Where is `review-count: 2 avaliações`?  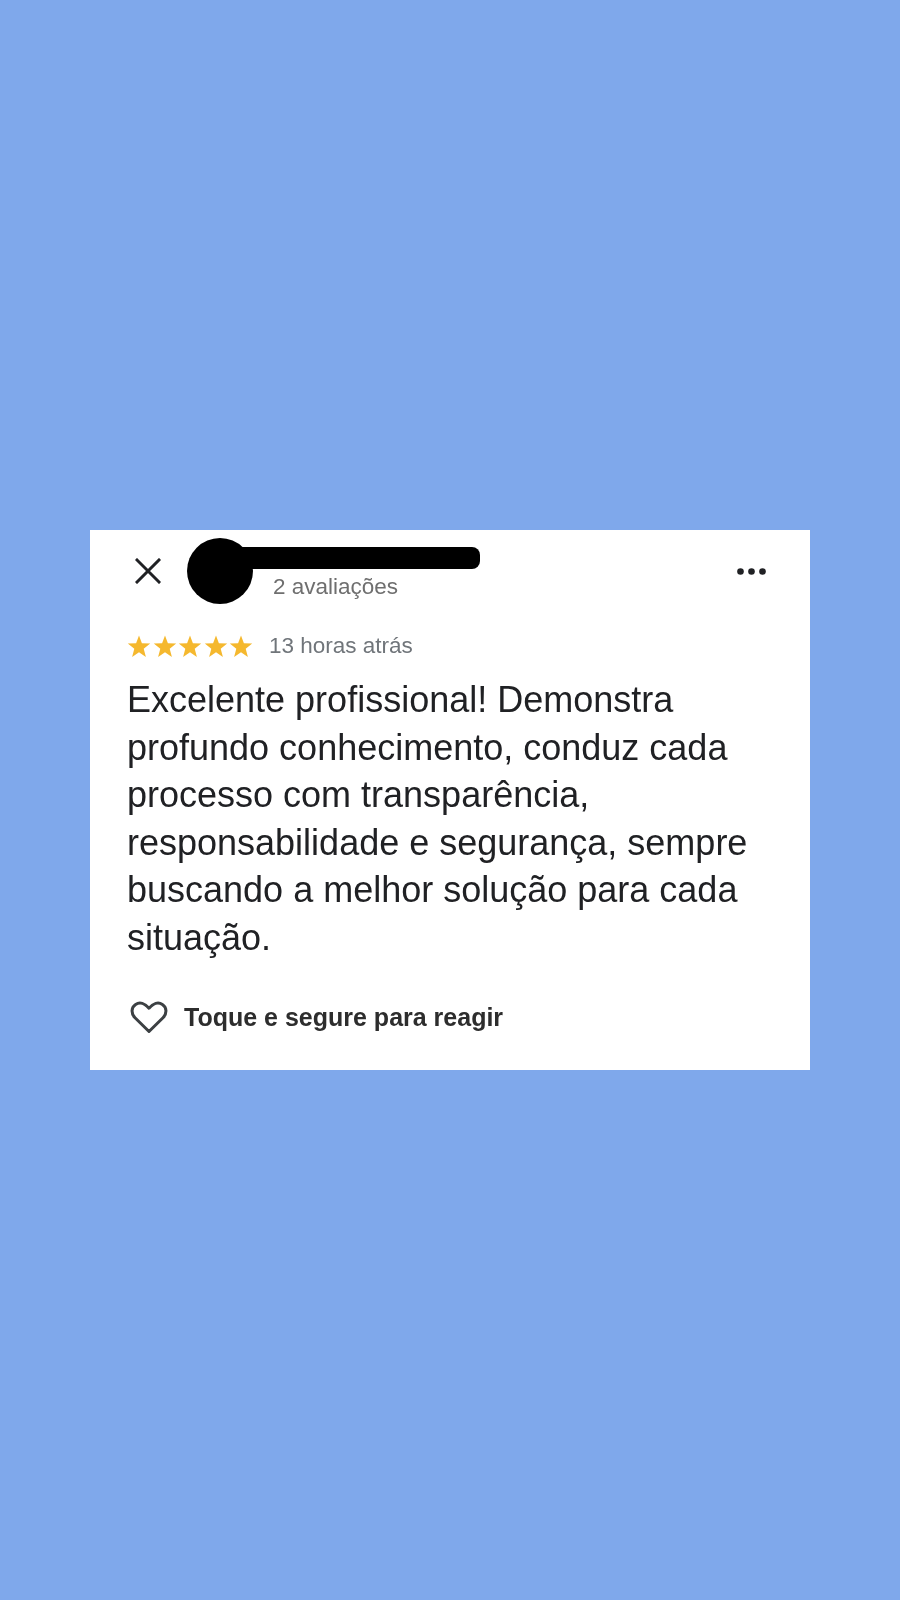
review-count: 2 avaliações is located at coordinates (336, 587).